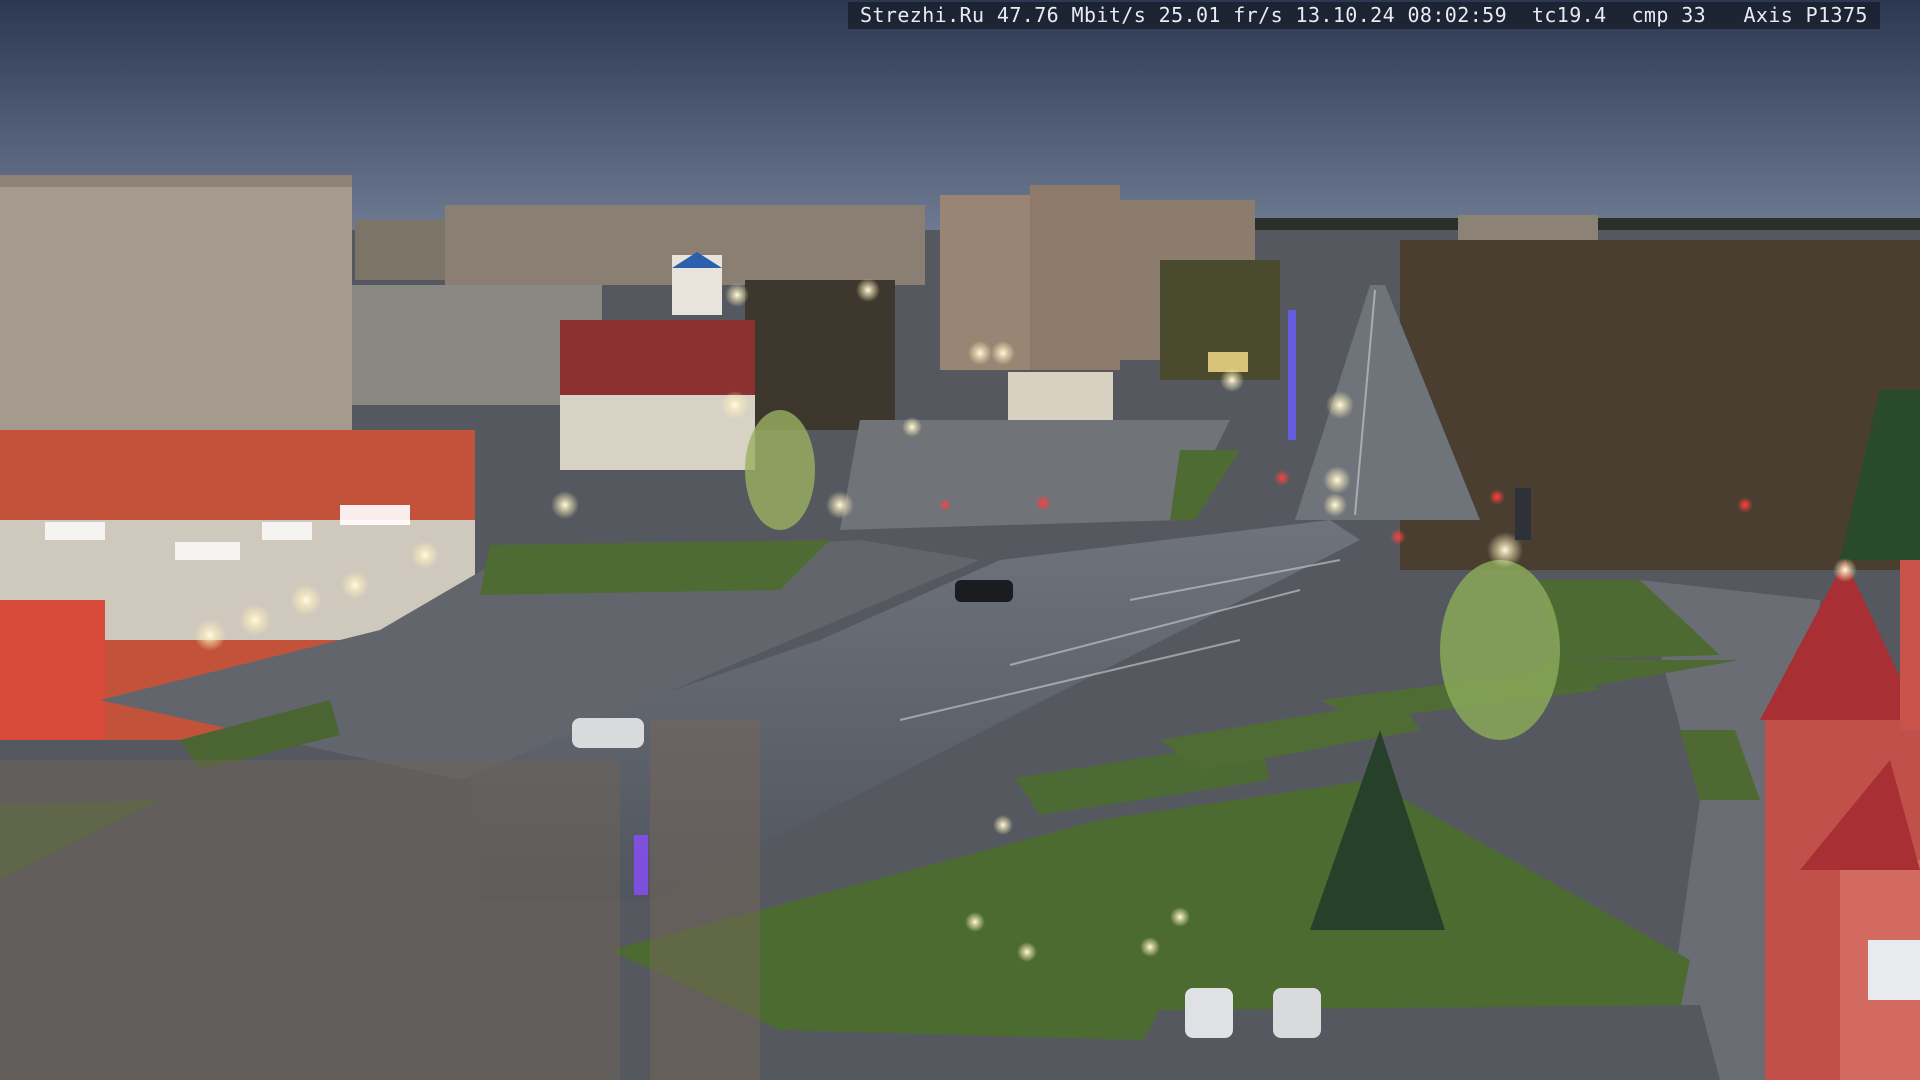 This screenshot has height=1080, width=1920. What do you see at coordinates (1221, 15) in the screenshot?
I see `overlay-framerate: 25.01 fr/s` at bounding box center [1221, 15].